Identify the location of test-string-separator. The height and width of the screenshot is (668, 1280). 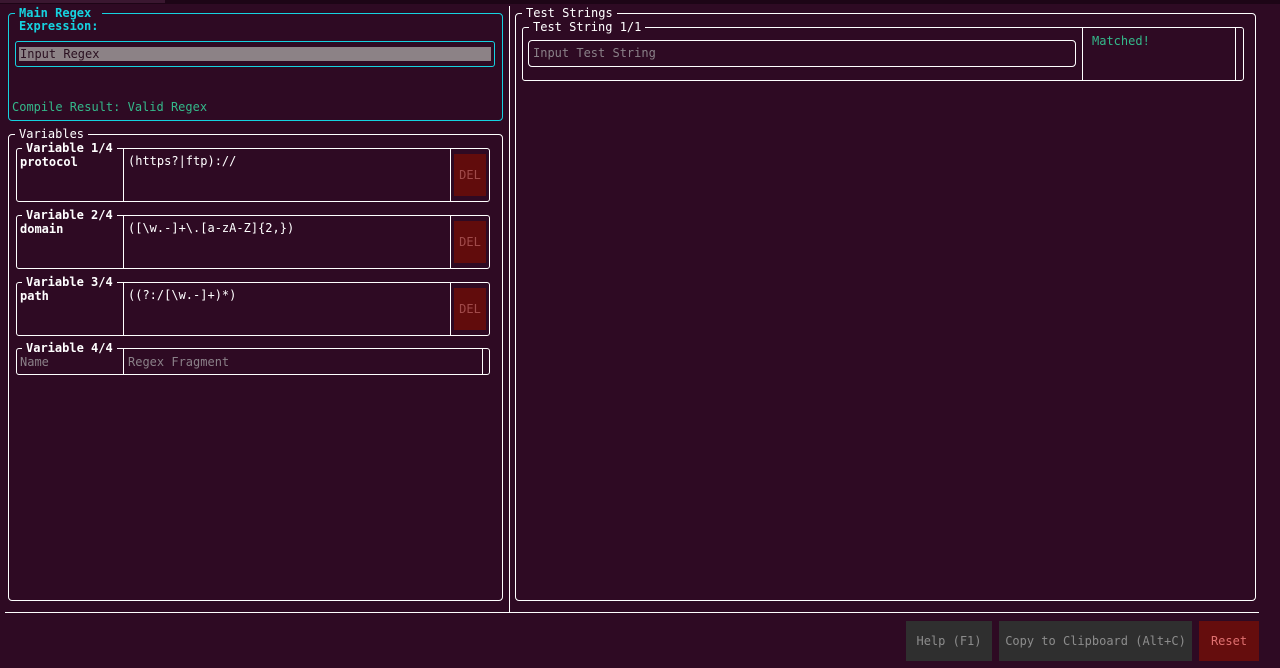
(1082, 54).